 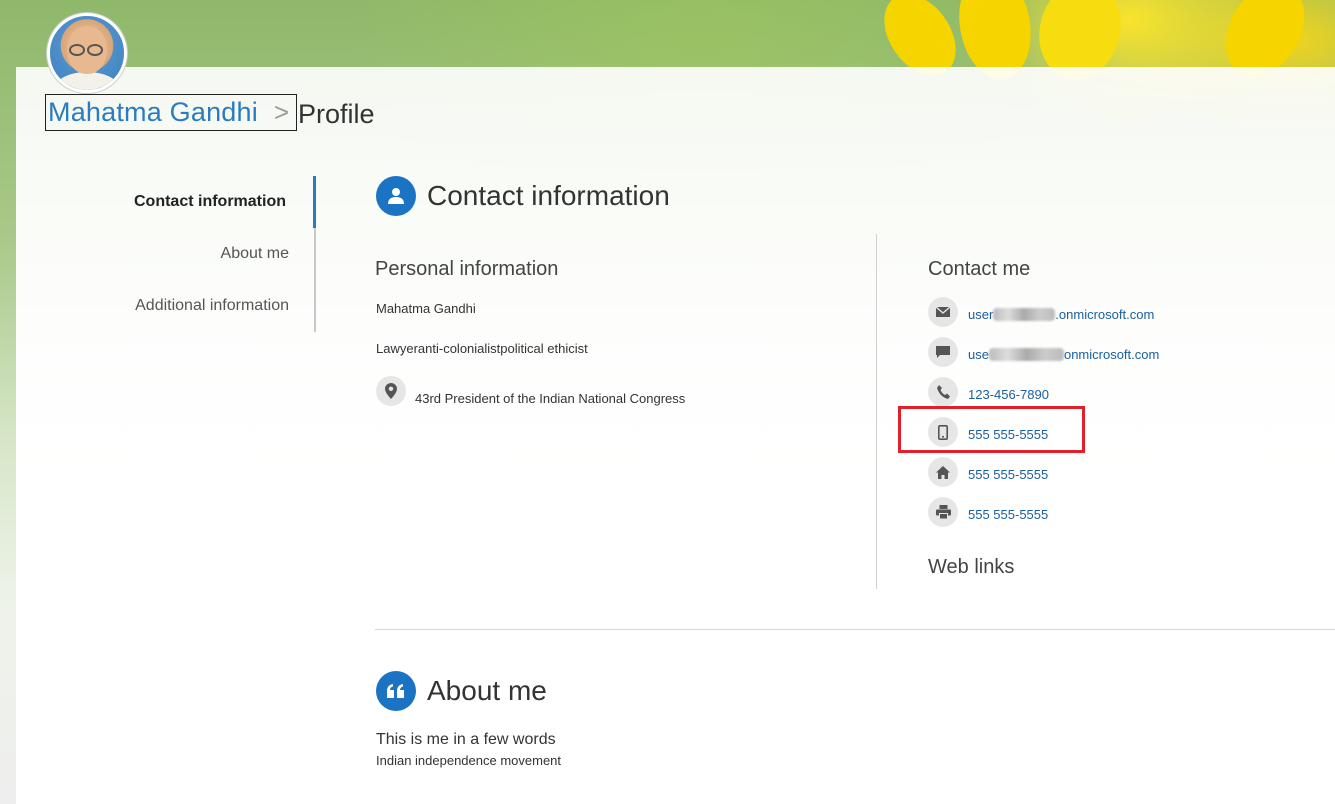 What do you see at coordinates (943, 512) in the screenshot?
I see `fax-printer-icon` at bounding box center [943, 512].